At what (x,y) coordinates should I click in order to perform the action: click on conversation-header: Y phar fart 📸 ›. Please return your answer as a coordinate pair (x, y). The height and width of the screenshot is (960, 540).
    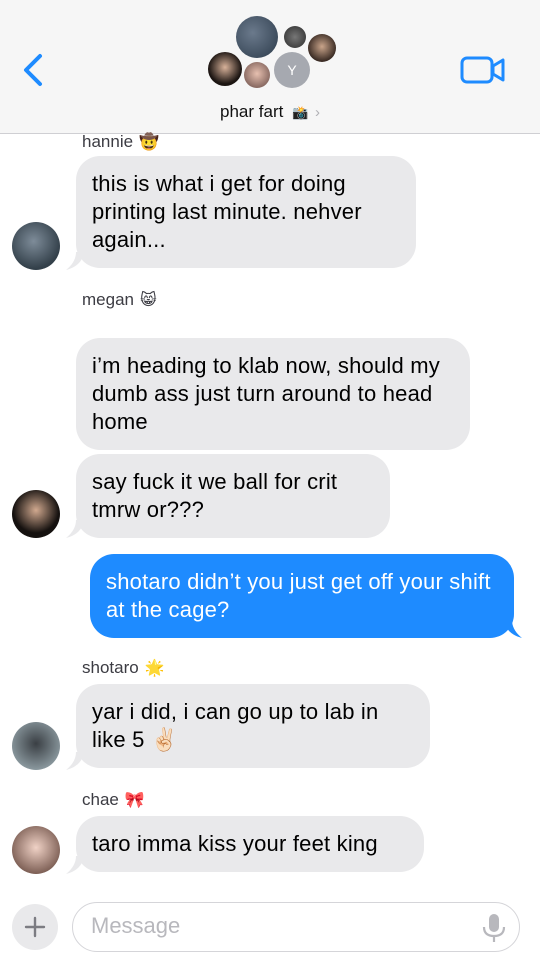
    Looking at the image, I should click on (270, 67).